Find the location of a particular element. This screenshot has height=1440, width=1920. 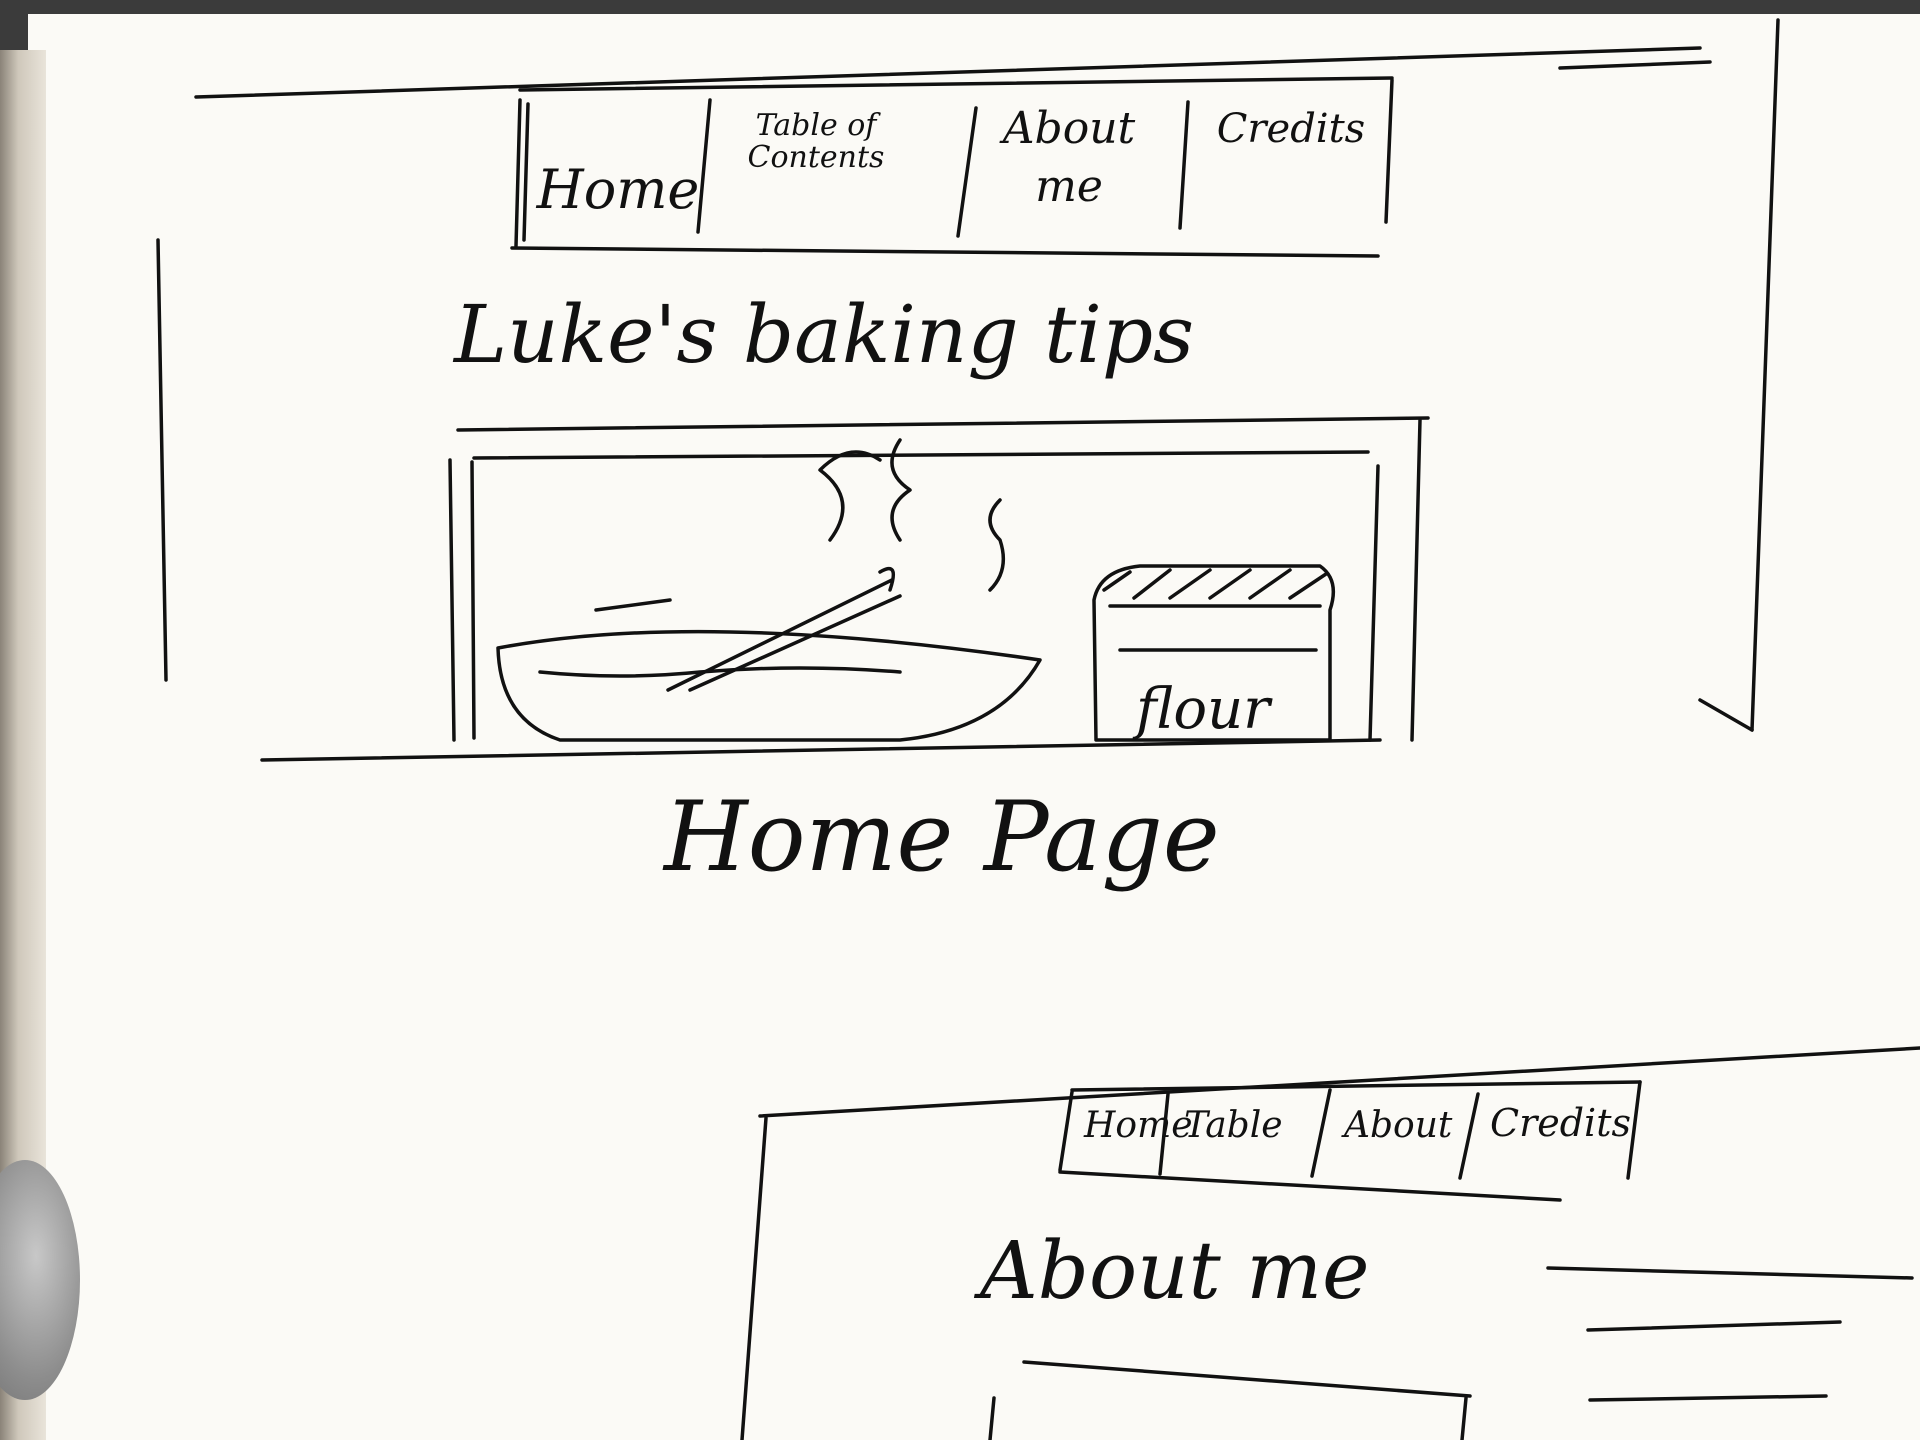

sketch2-frame-left is located at coordinates (754, 1278).